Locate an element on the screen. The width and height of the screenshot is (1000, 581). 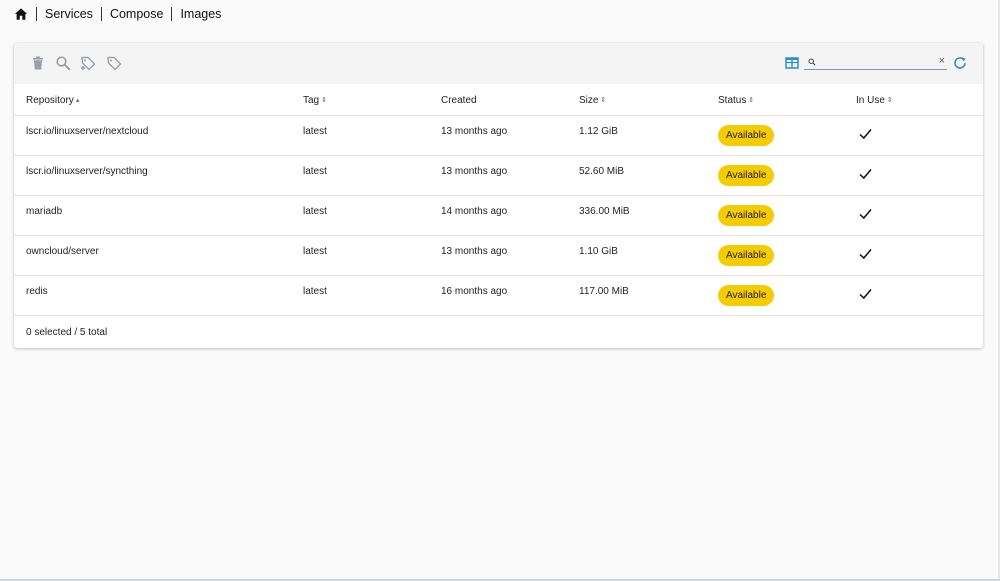
breadcrumb-services: Services is located at coordinates (69, 14).